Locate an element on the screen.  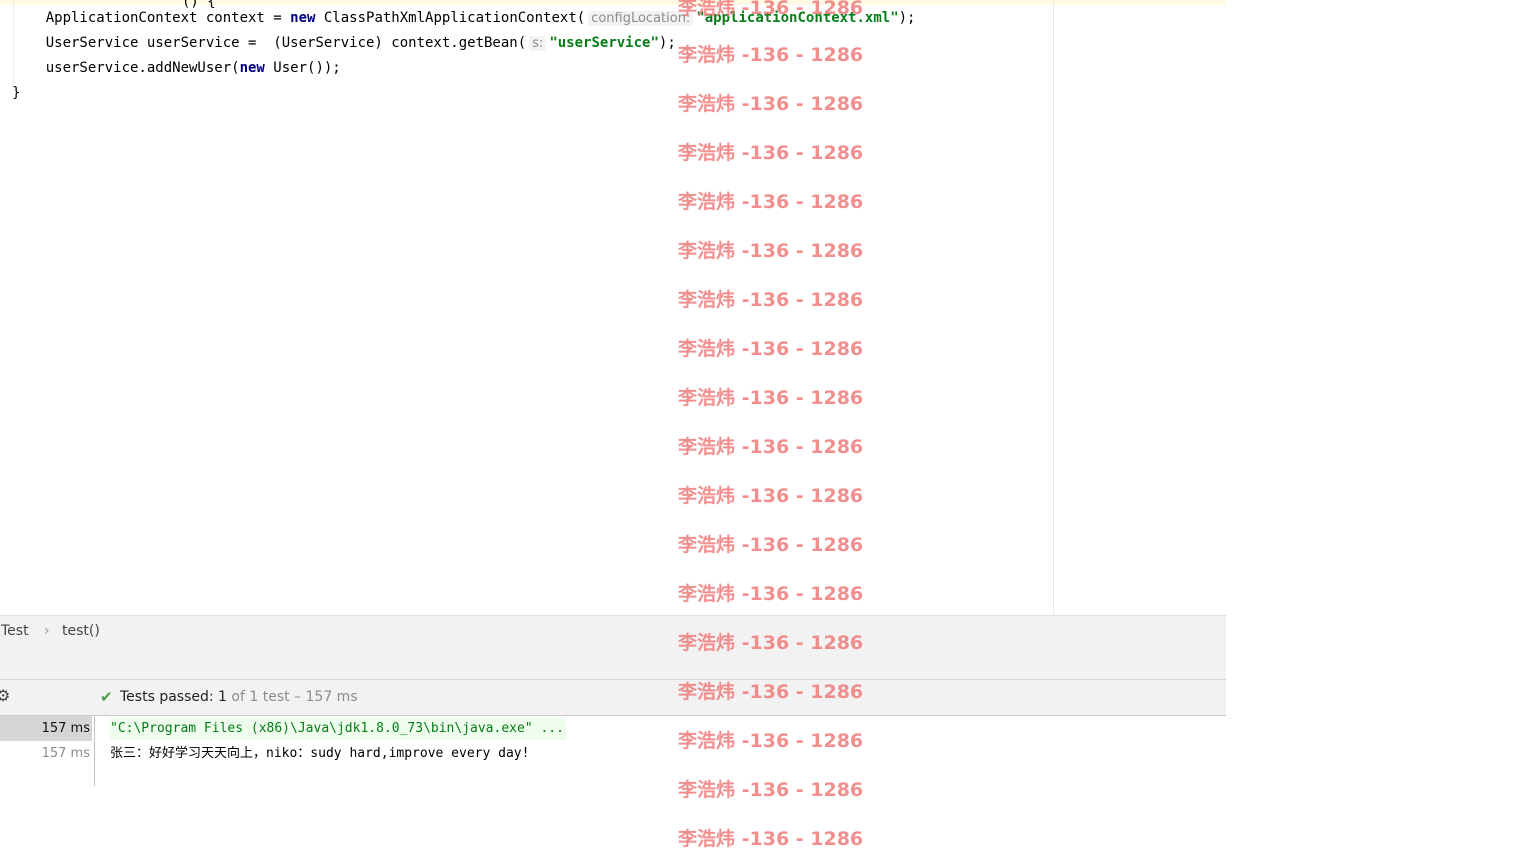
passed-count: 1 is located at coordinates (222, 697).